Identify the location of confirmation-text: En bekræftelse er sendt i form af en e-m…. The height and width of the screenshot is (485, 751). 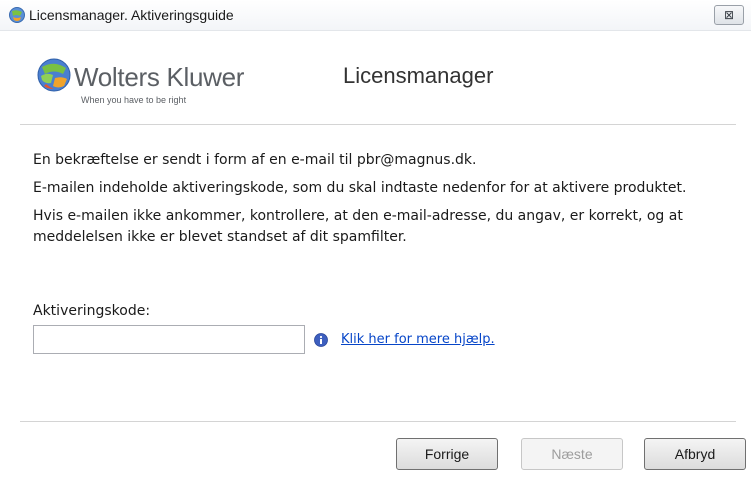
(255, 160).